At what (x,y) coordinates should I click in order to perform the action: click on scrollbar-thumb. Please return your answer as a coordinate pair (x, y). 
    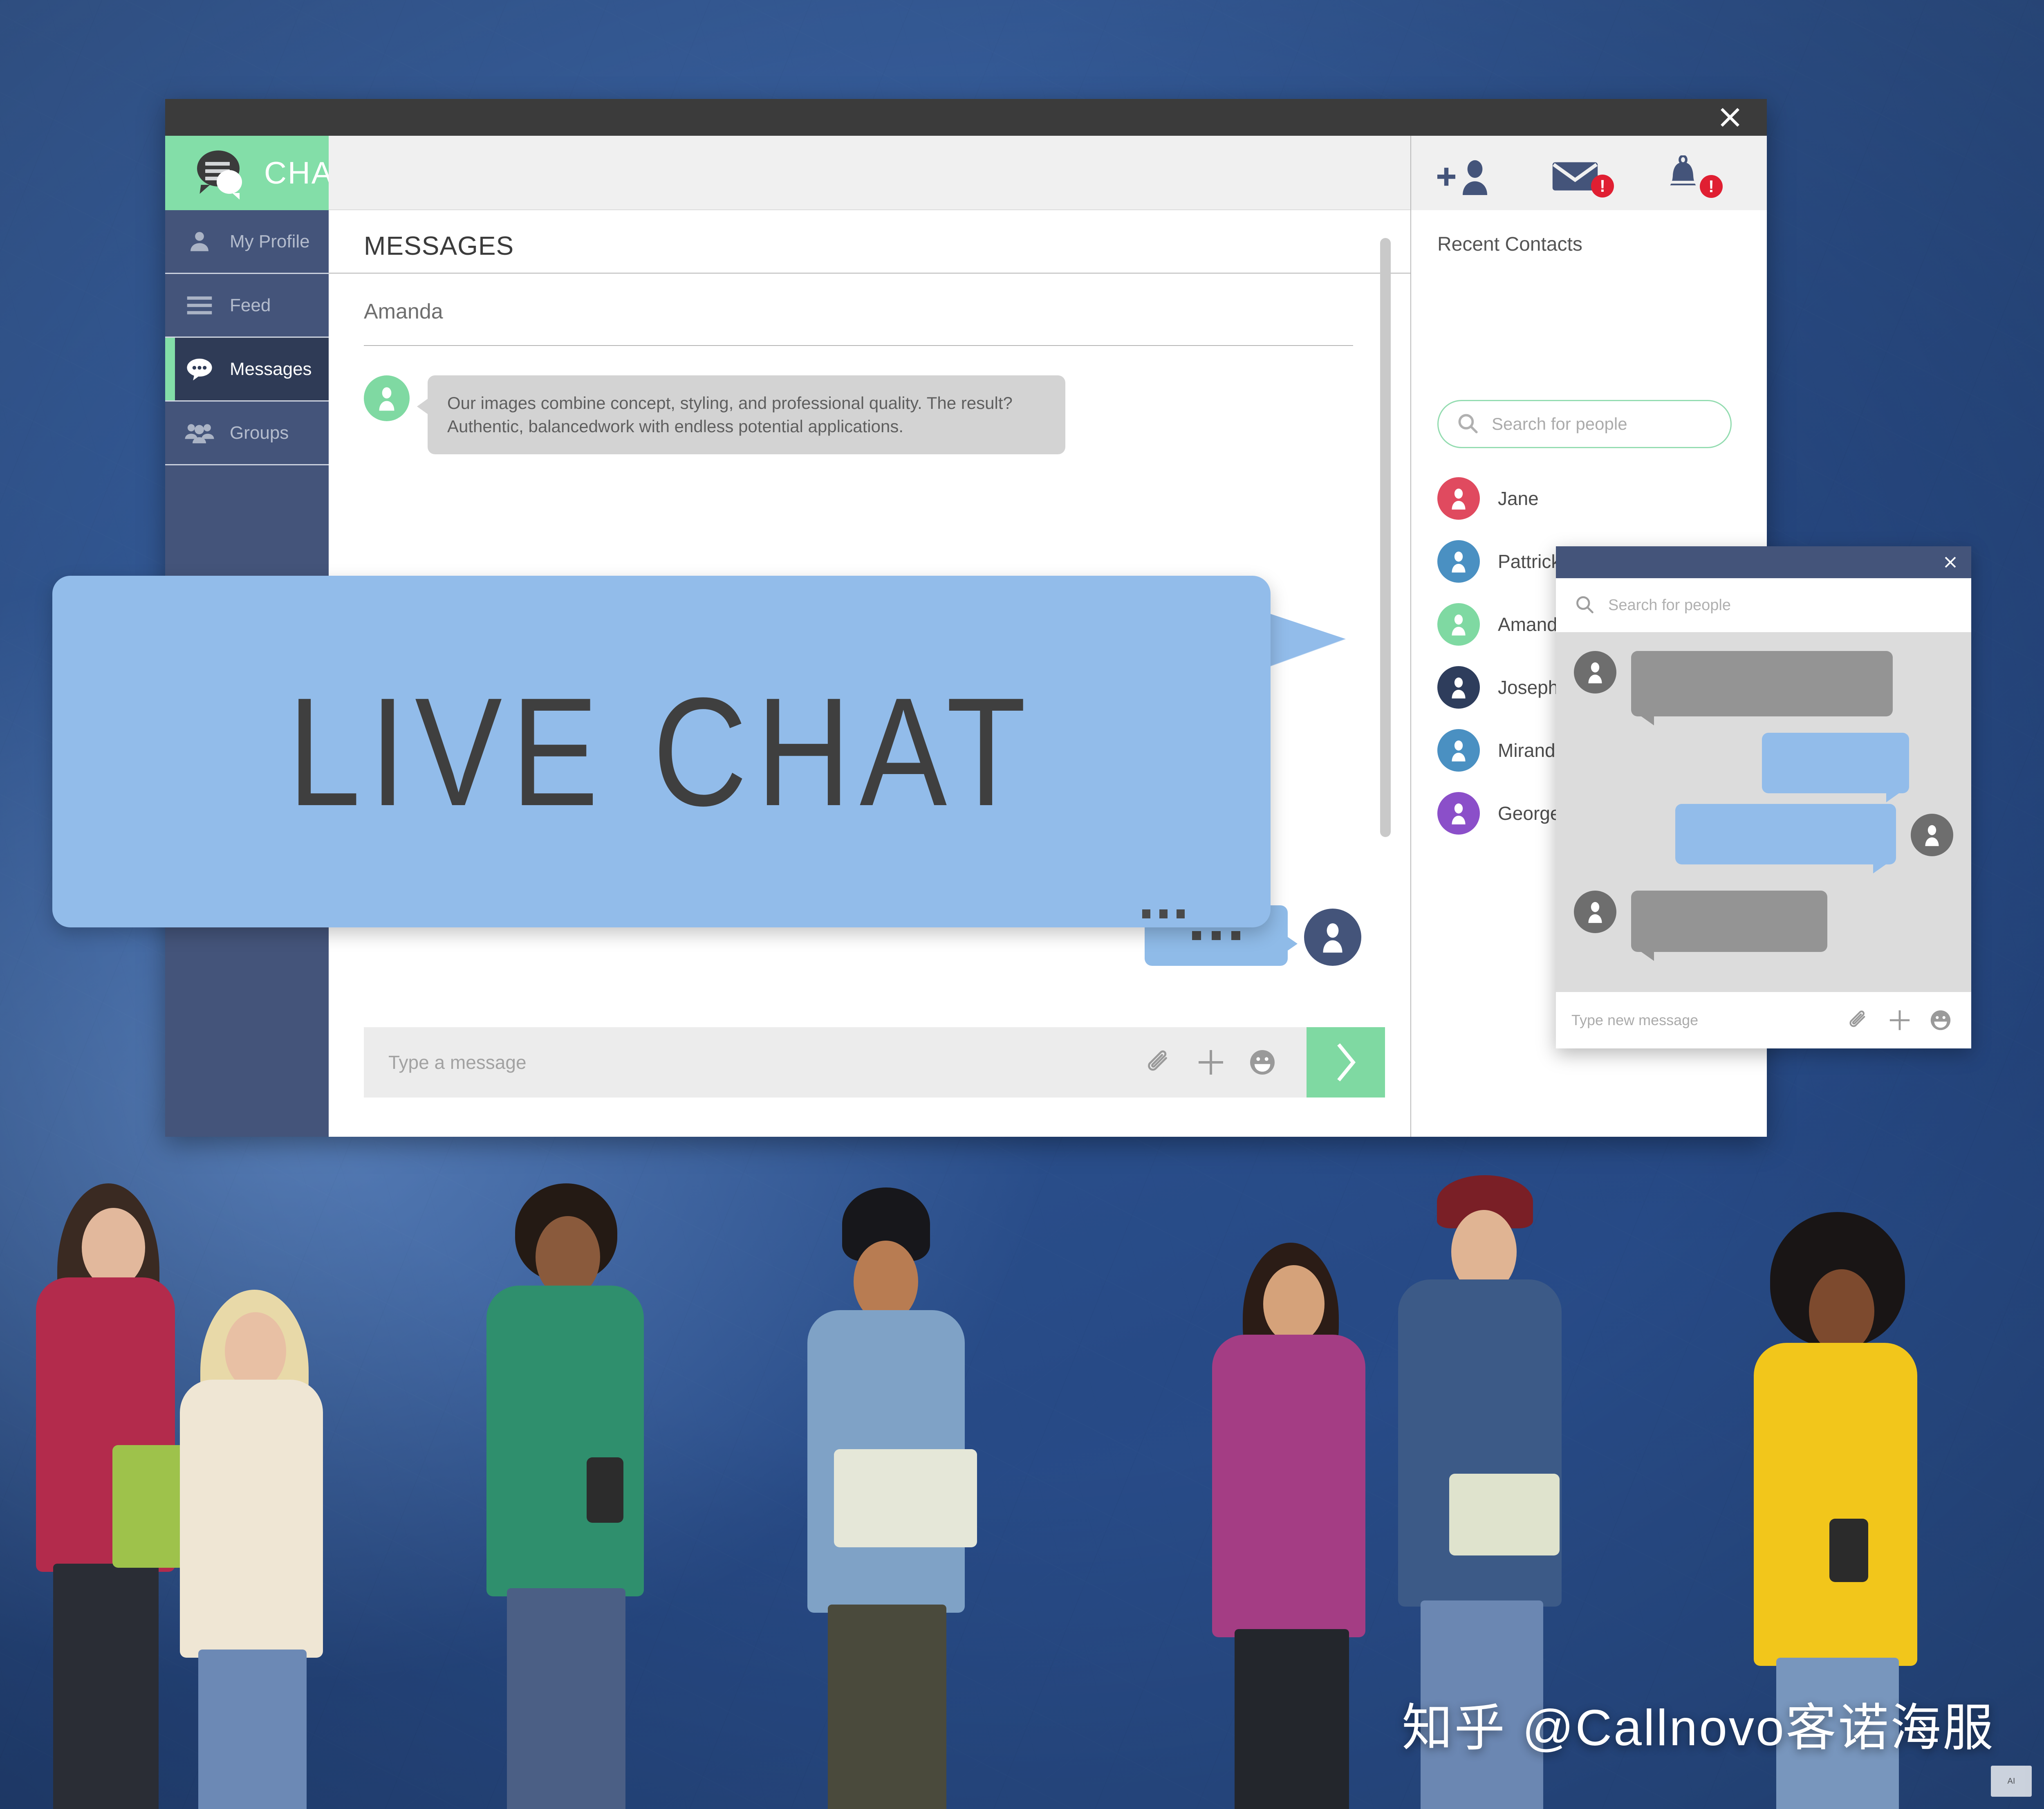
    Looking at the image, I should click on (1386, 537).